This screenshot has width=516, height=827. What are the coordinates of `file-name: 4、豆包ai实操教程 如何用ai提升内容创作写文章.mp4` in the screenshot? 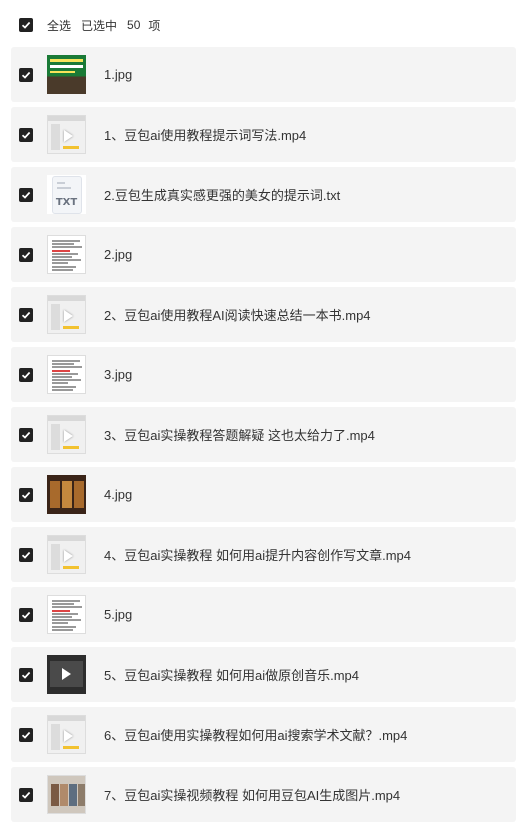 It's located at (257, 555).